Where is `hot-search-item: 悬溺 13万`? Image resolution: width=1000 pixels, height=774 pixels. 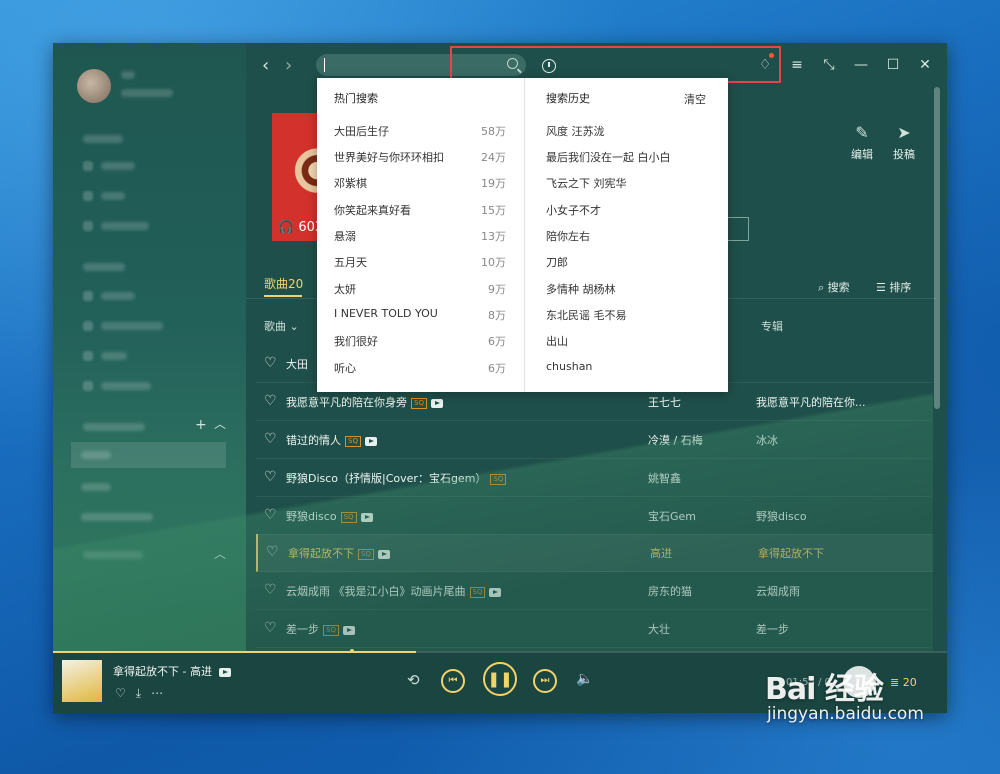 hot-search-item: 悬溺 13万 is located at coordinates (420, 236).